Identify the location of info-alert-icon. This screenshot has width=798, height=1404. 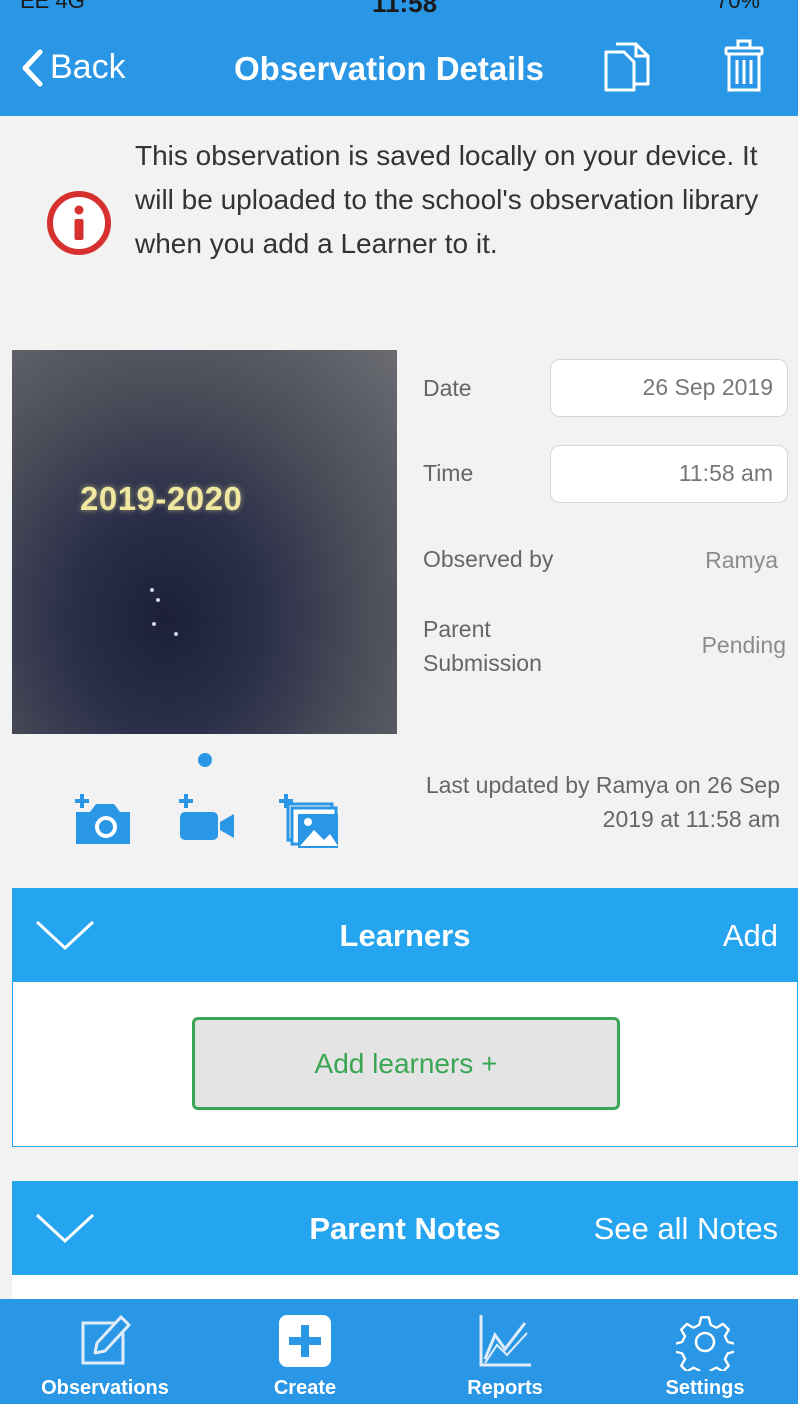
(79, 225).